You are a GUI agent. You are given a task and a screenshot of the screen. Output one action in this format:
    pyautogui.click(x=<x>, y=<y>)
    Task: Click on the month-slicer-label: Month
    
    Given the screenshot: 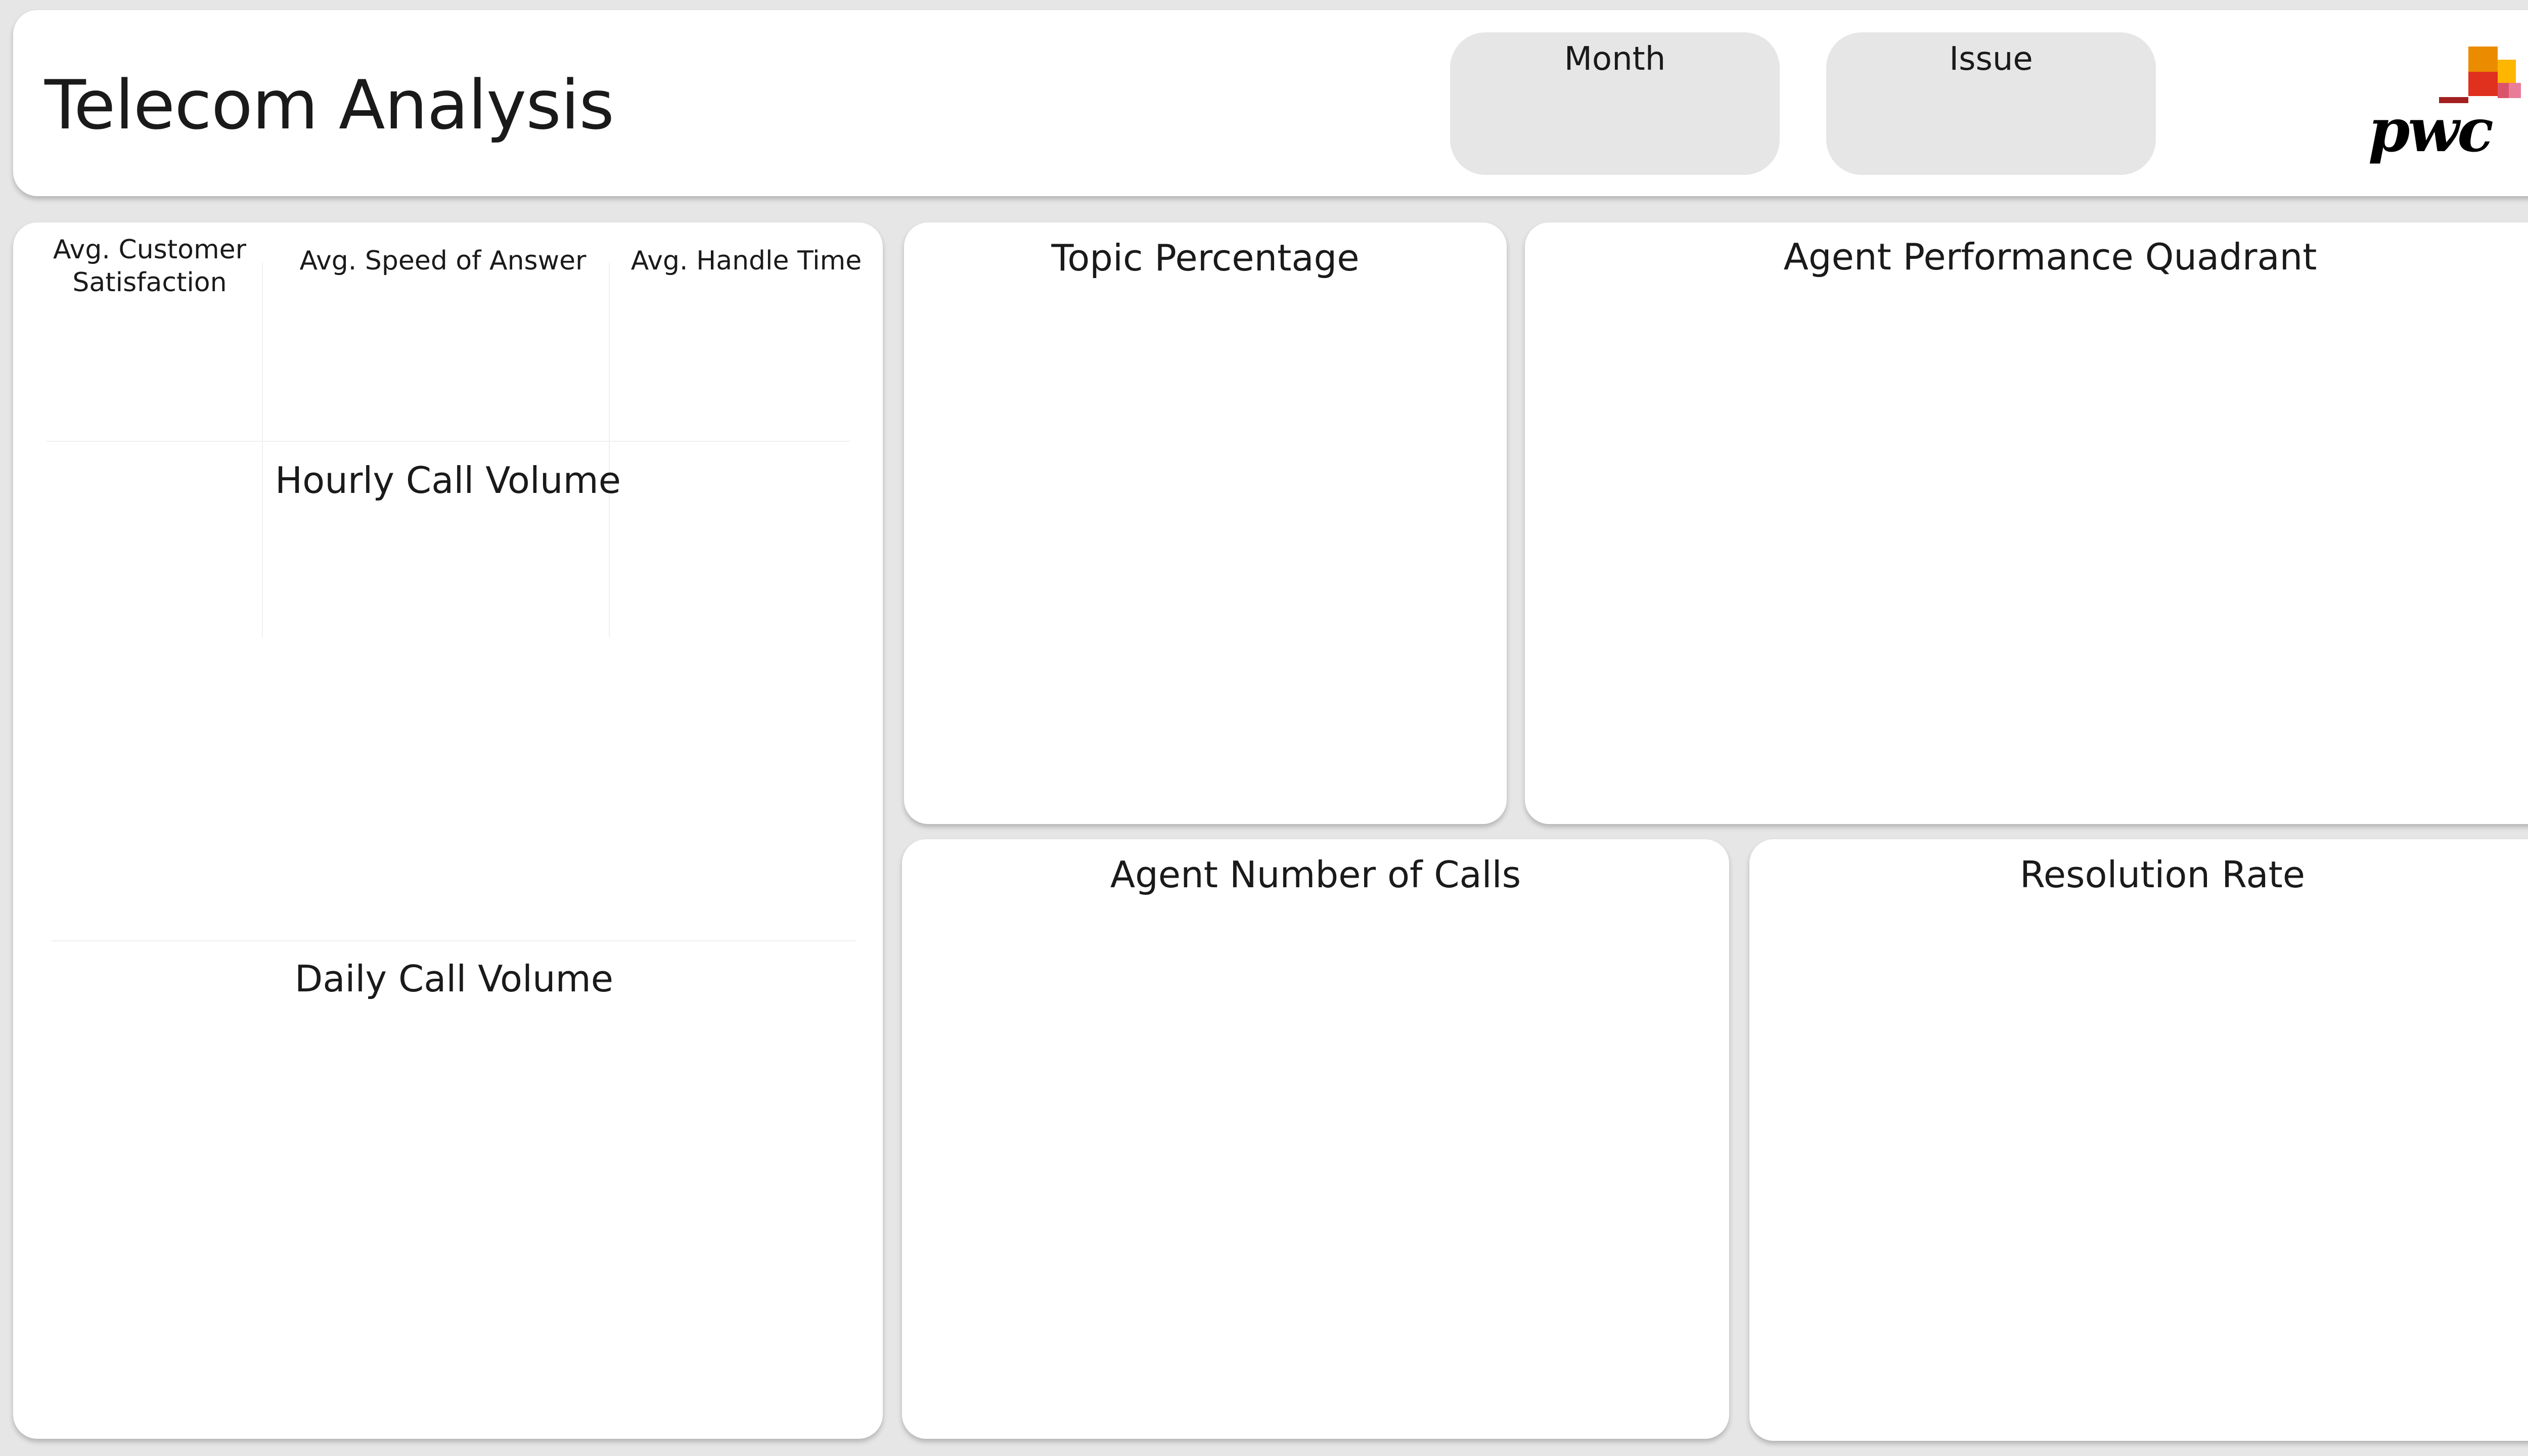 What is the action you would take?
    pyautogui.click(x=1615, y=59)
    